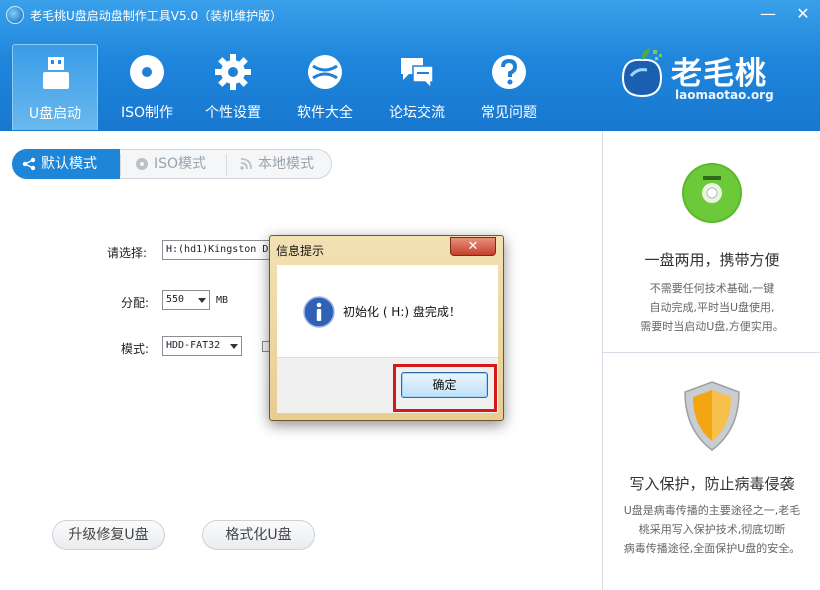  What do you see at coordinates (387, 385) in the screenshot?
I see `dialog-footer: 确定` at bounding box center [387, 385].